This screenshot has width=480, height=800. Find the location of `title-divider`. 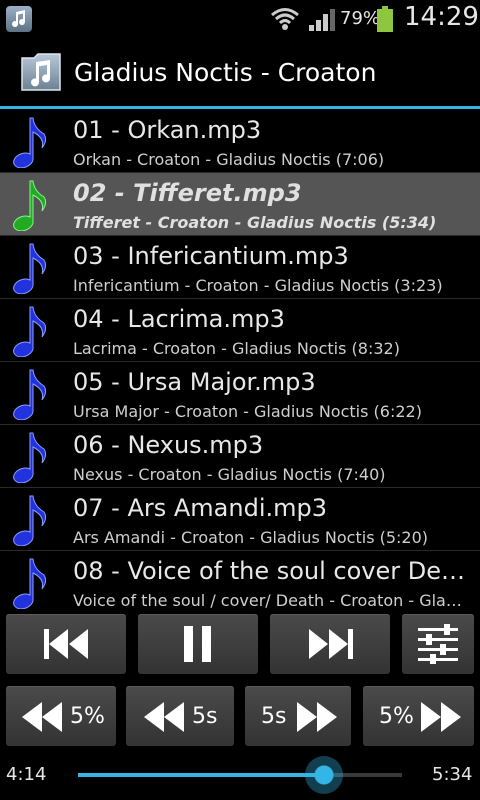

title-divider is located at coordinates (240, 107).